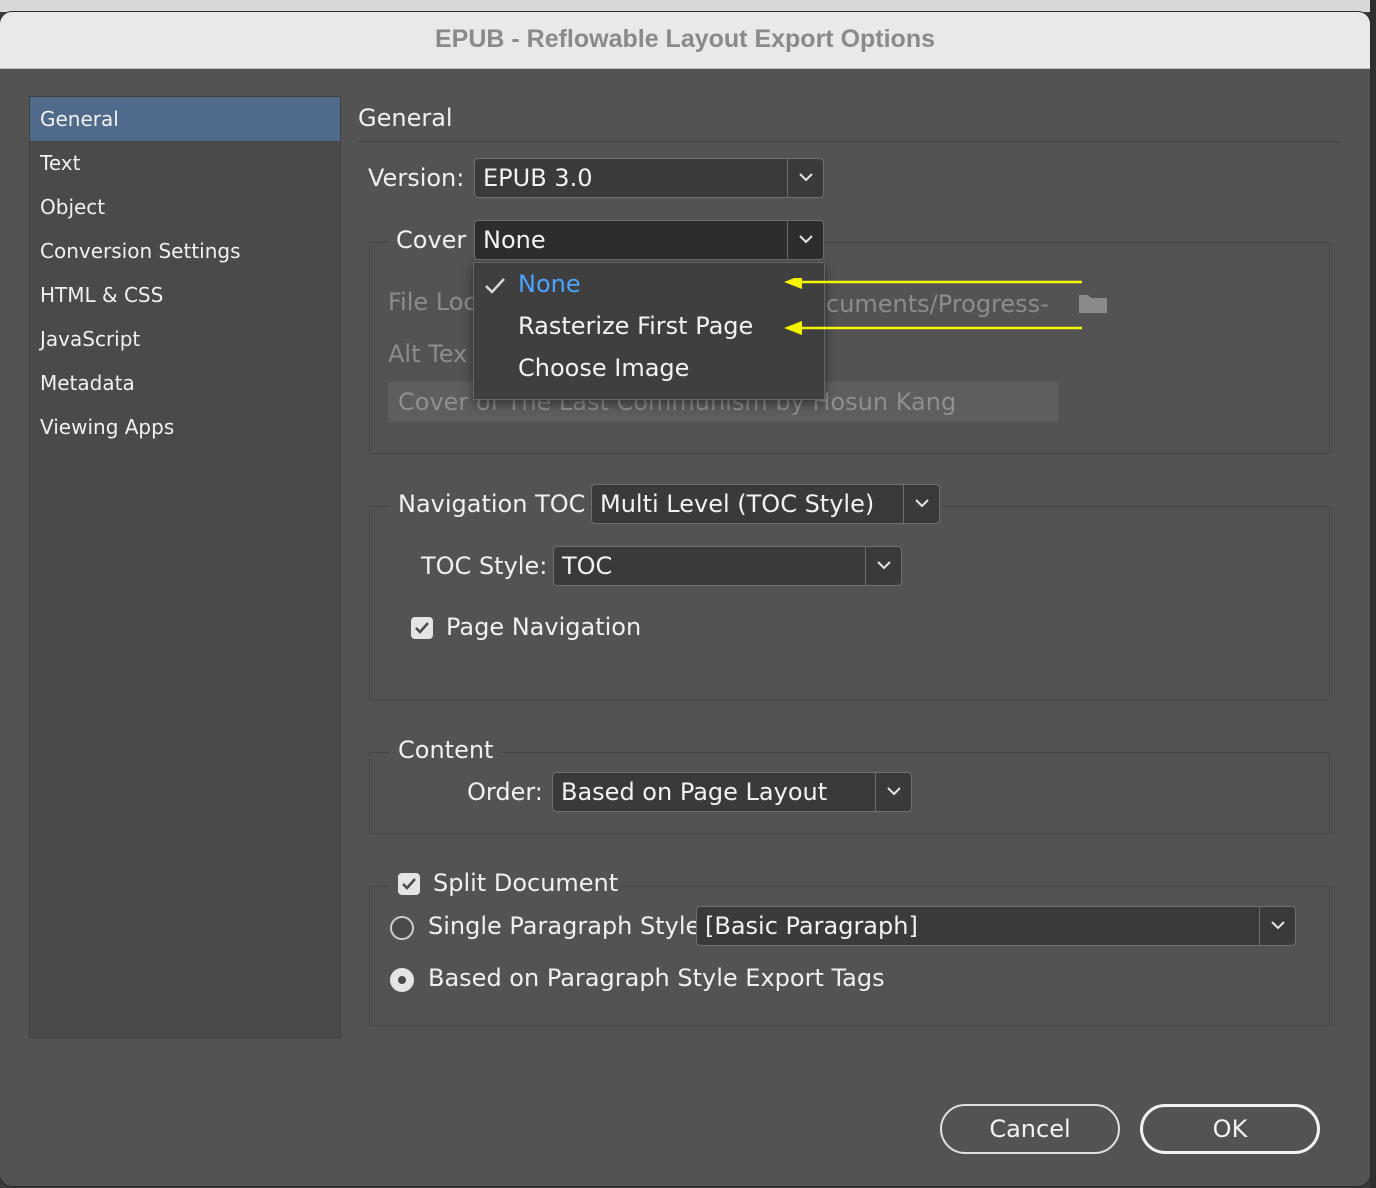  What do you see at coordinates (185, 339) in the screenshot?
I see `sidebar-item-javascript: JavaScript` at bounding box center [185, 339].